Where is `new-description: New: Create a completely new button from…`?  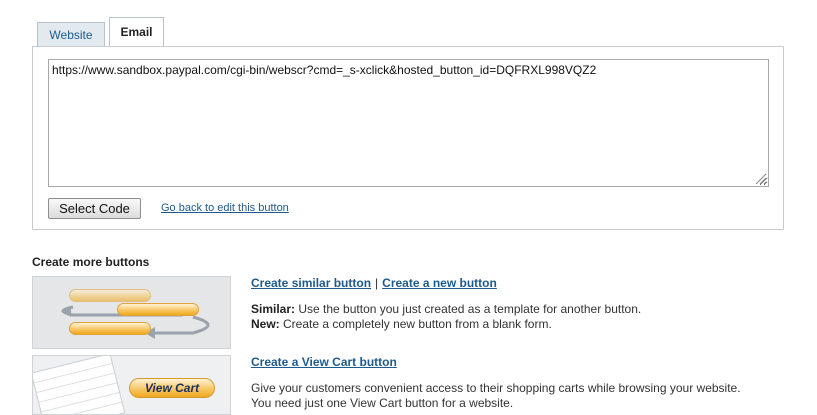
new-description: New: Create a completely new button from… is located at coordinates (401, 324).